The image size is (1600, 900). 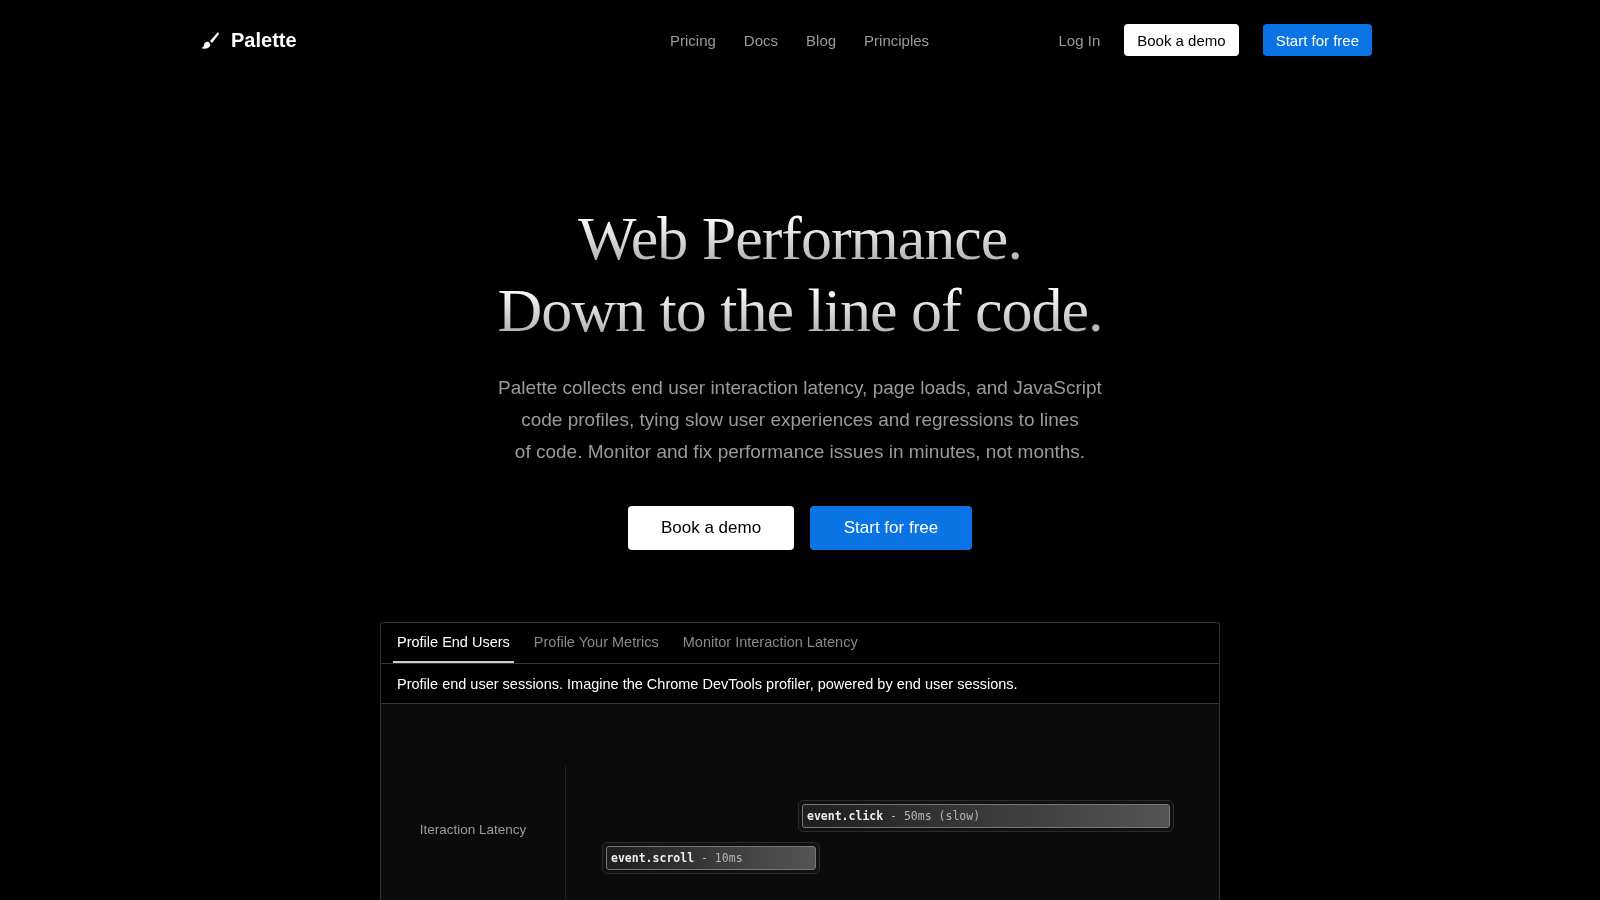 I want to click on tab: Profile Your Metrics, so click(x=596, y=643).